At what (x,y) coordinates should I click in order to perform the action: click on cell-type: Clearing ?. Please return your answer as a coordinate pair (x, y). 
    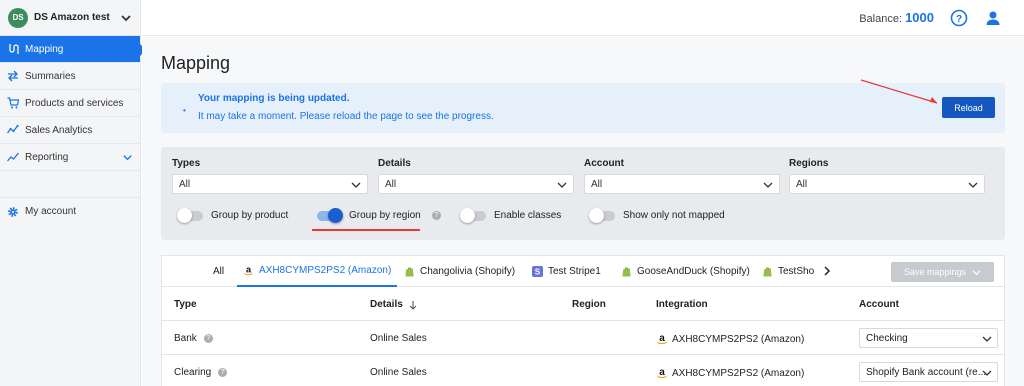
    Looking at the image, I should click on (201, 372).